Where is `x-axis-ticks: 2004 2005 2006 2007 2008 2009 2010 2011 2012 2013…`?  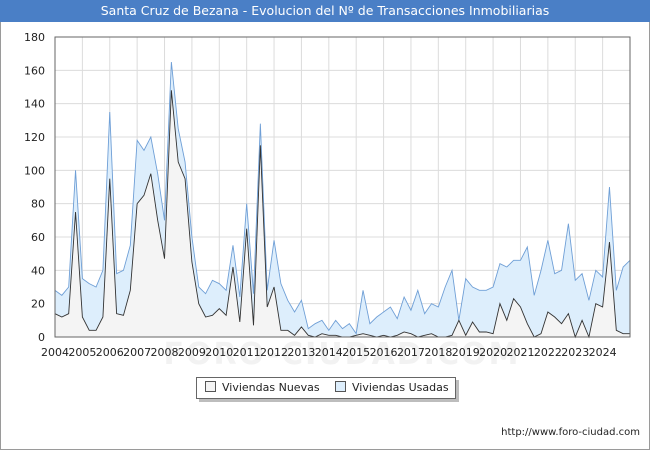
x-axis-ticks: 2004 2005 2006 2007 2008 2009 2010 2011 2012 2013… is located at coordinates (329, 352).